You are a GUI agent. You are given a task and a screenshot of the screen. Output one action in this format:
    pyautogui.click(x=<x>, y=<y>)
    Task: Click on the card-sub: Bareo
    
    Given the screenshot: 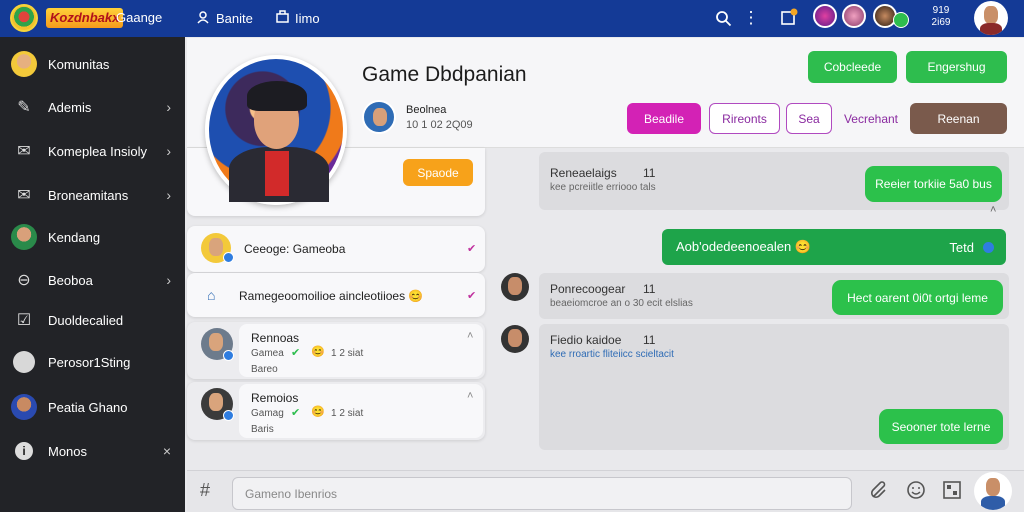 What is the action you would take?
    pyautogui.click(x=264, y=369)
    